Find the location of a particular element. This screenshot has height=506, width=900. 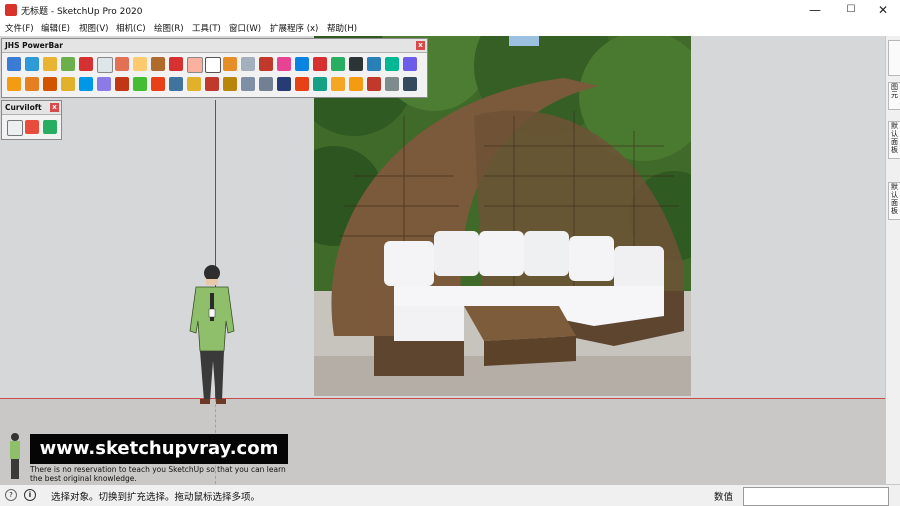

x-axis is located at coordinates (442, 398).